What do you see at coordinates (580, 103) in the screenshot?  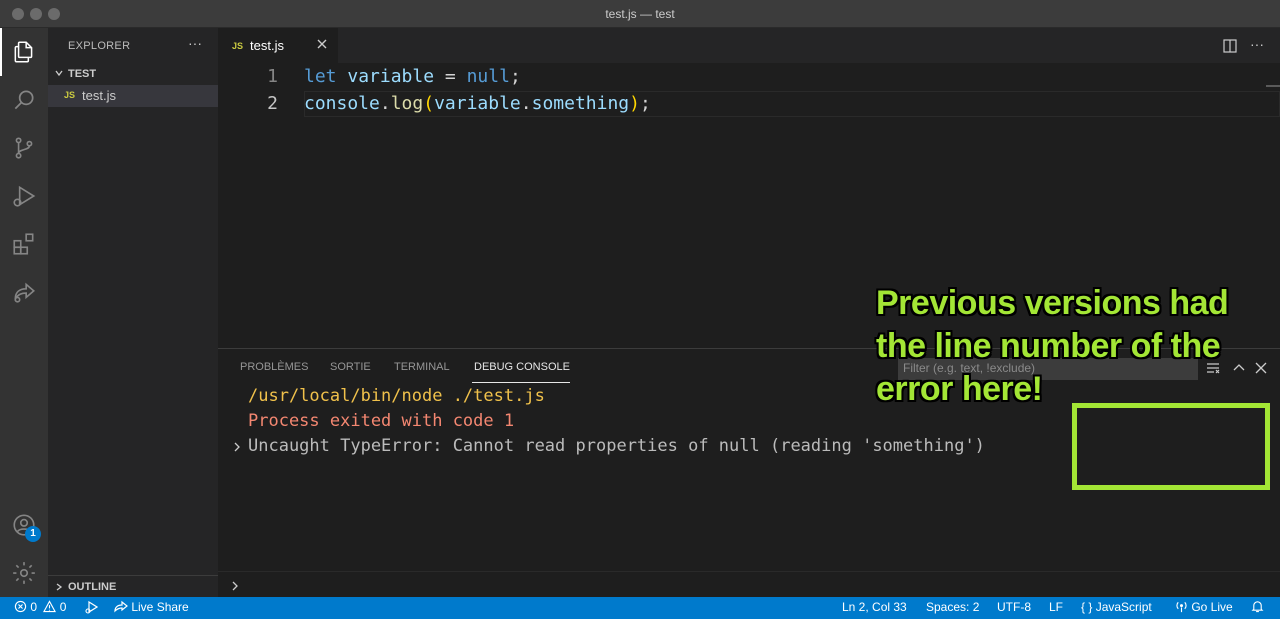 I see `code-token: something` at bounding box center [580, 103].